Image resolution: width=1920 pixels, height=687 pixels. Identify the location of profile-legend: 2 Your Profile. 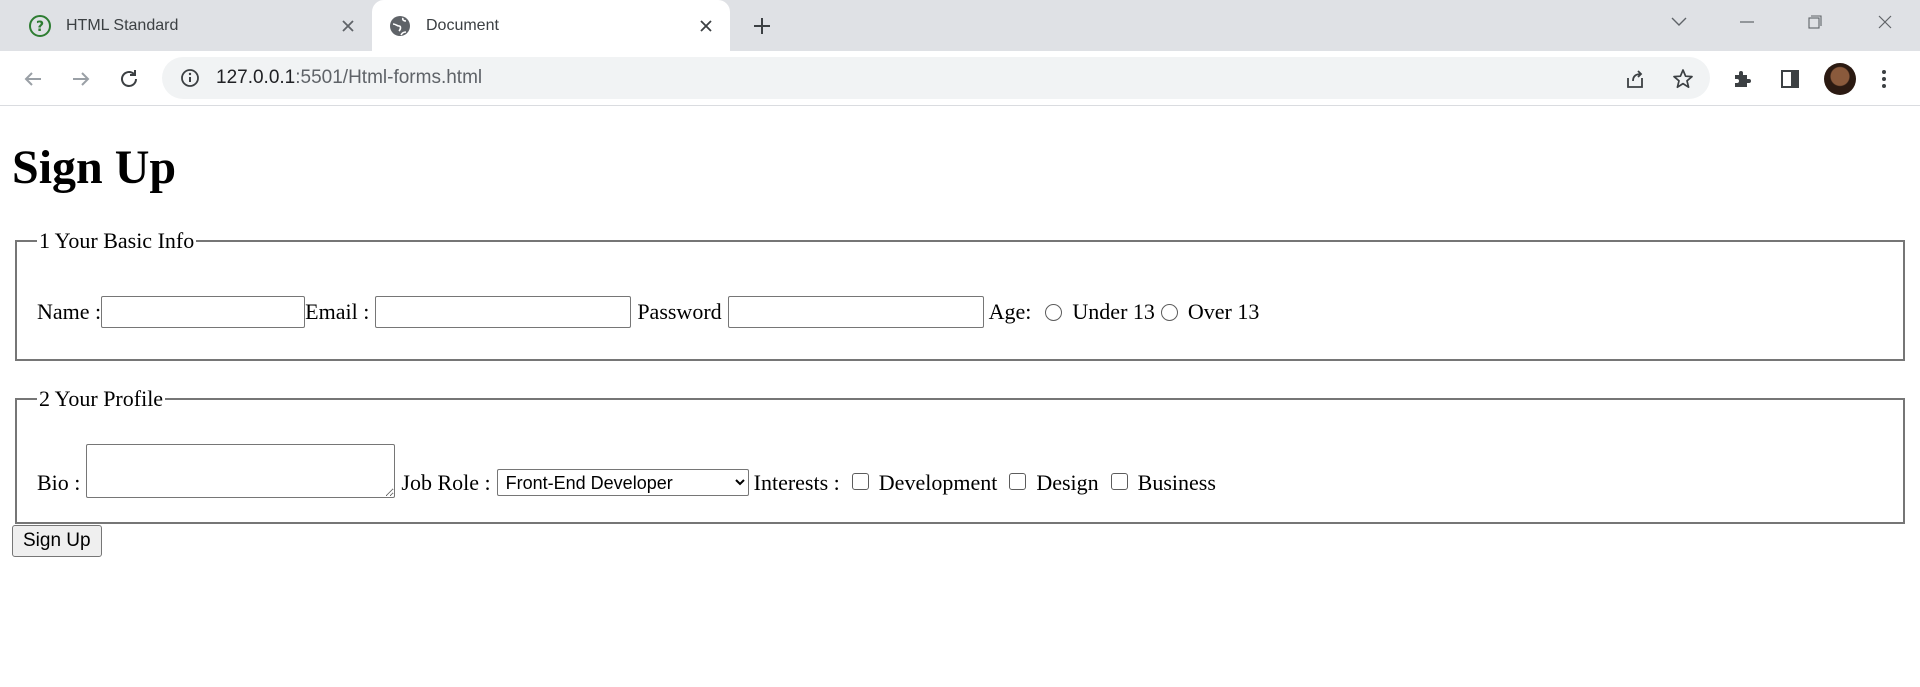
(101, 398).